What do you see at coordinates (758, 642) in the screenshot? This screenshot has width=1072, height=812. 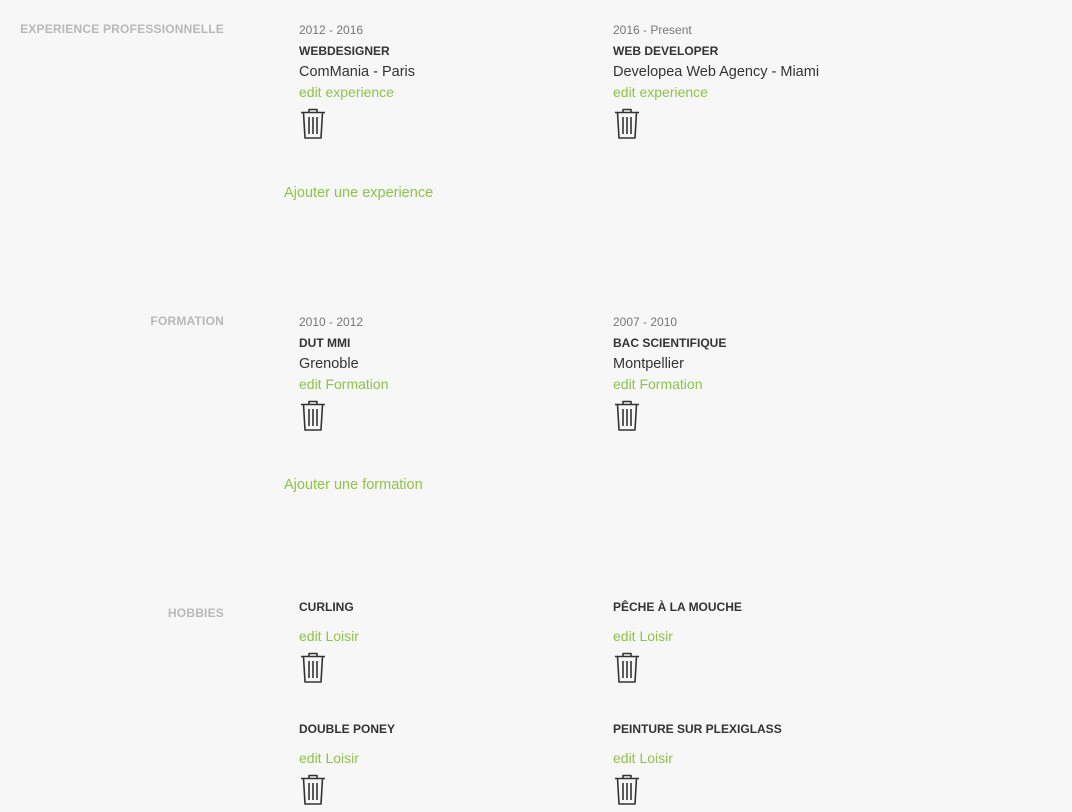 I see `hobby-card: PÊCHE À LA MOUCHE edit Loisir` at bounding box center [758, 642].